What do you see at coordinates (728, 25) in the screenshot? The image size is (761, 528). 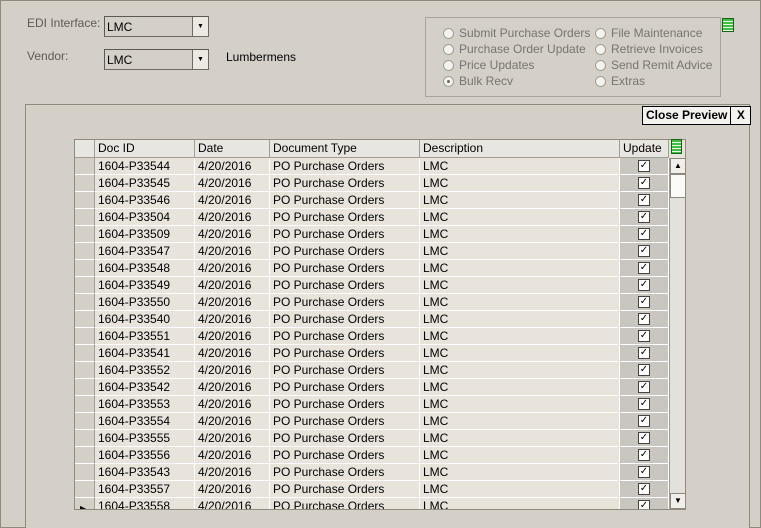 I see `list-menu-icon` at bounding box center [728, 25].